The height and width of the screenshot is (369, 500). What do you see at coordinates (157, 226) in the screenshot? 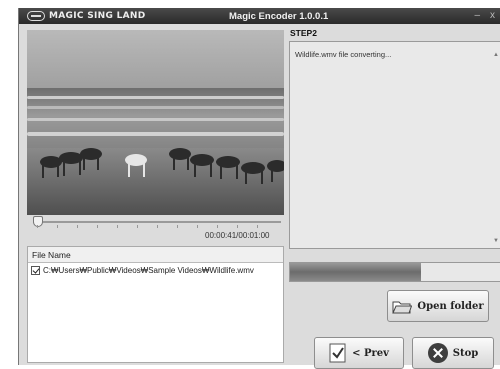
I see `seek-ticks` at bounding box center [157, 226].